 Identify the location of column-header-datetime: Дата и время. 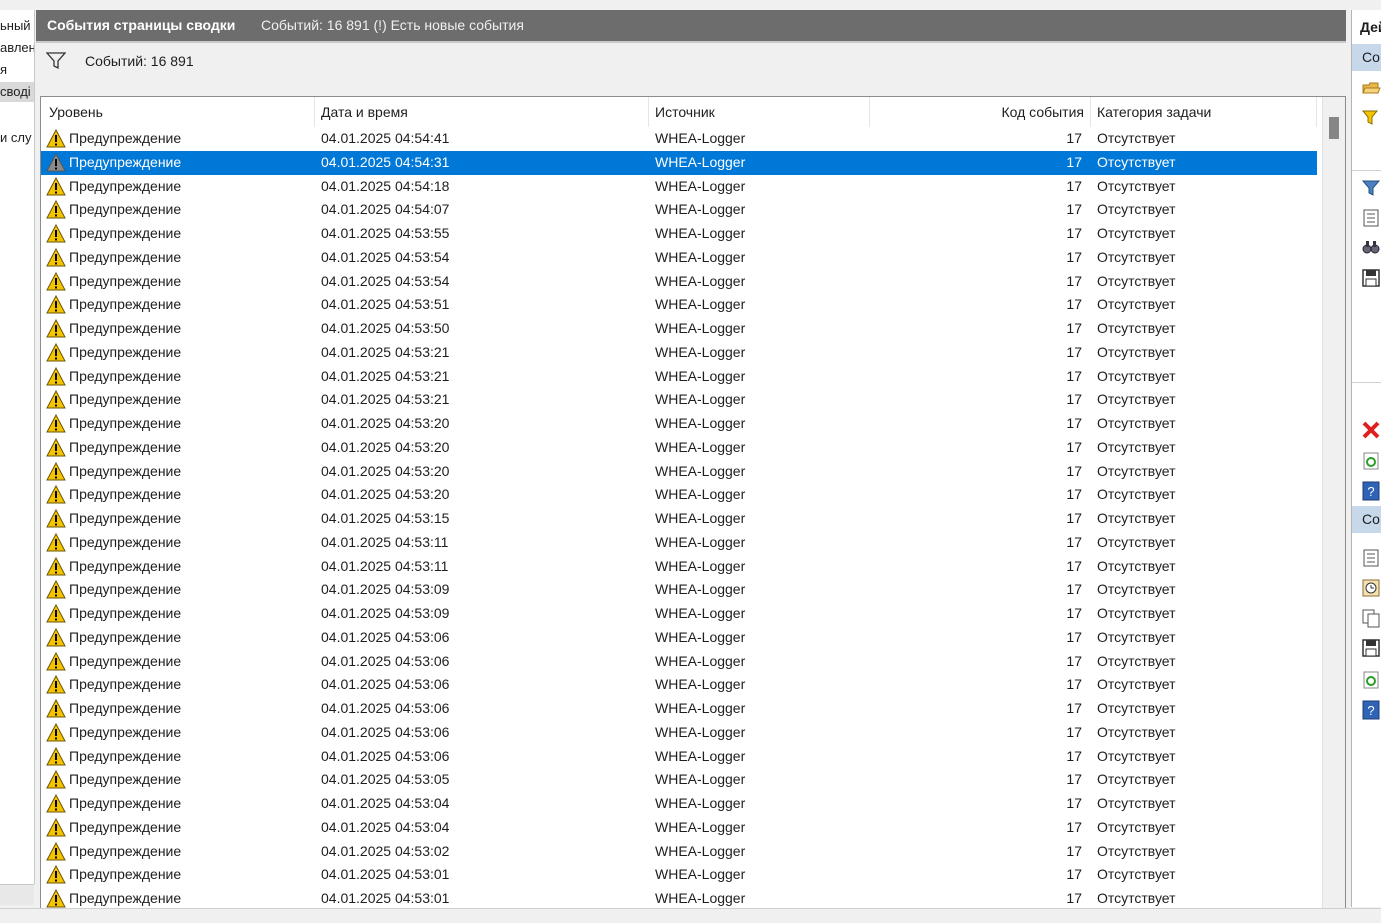
(482, 112).